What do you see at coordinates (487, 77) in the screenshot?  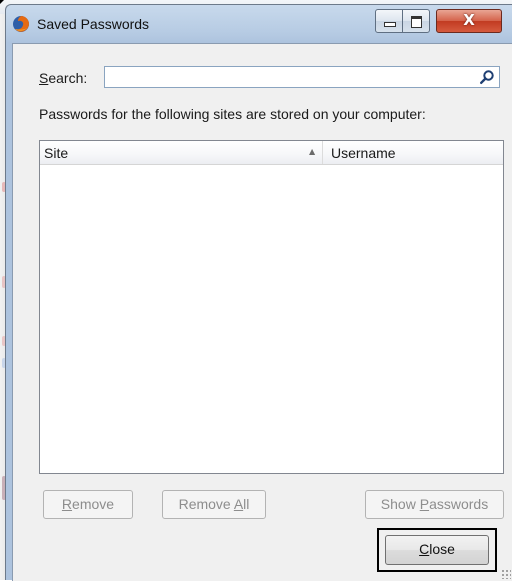 I see `search-icon` at bounding box center [487, 77].